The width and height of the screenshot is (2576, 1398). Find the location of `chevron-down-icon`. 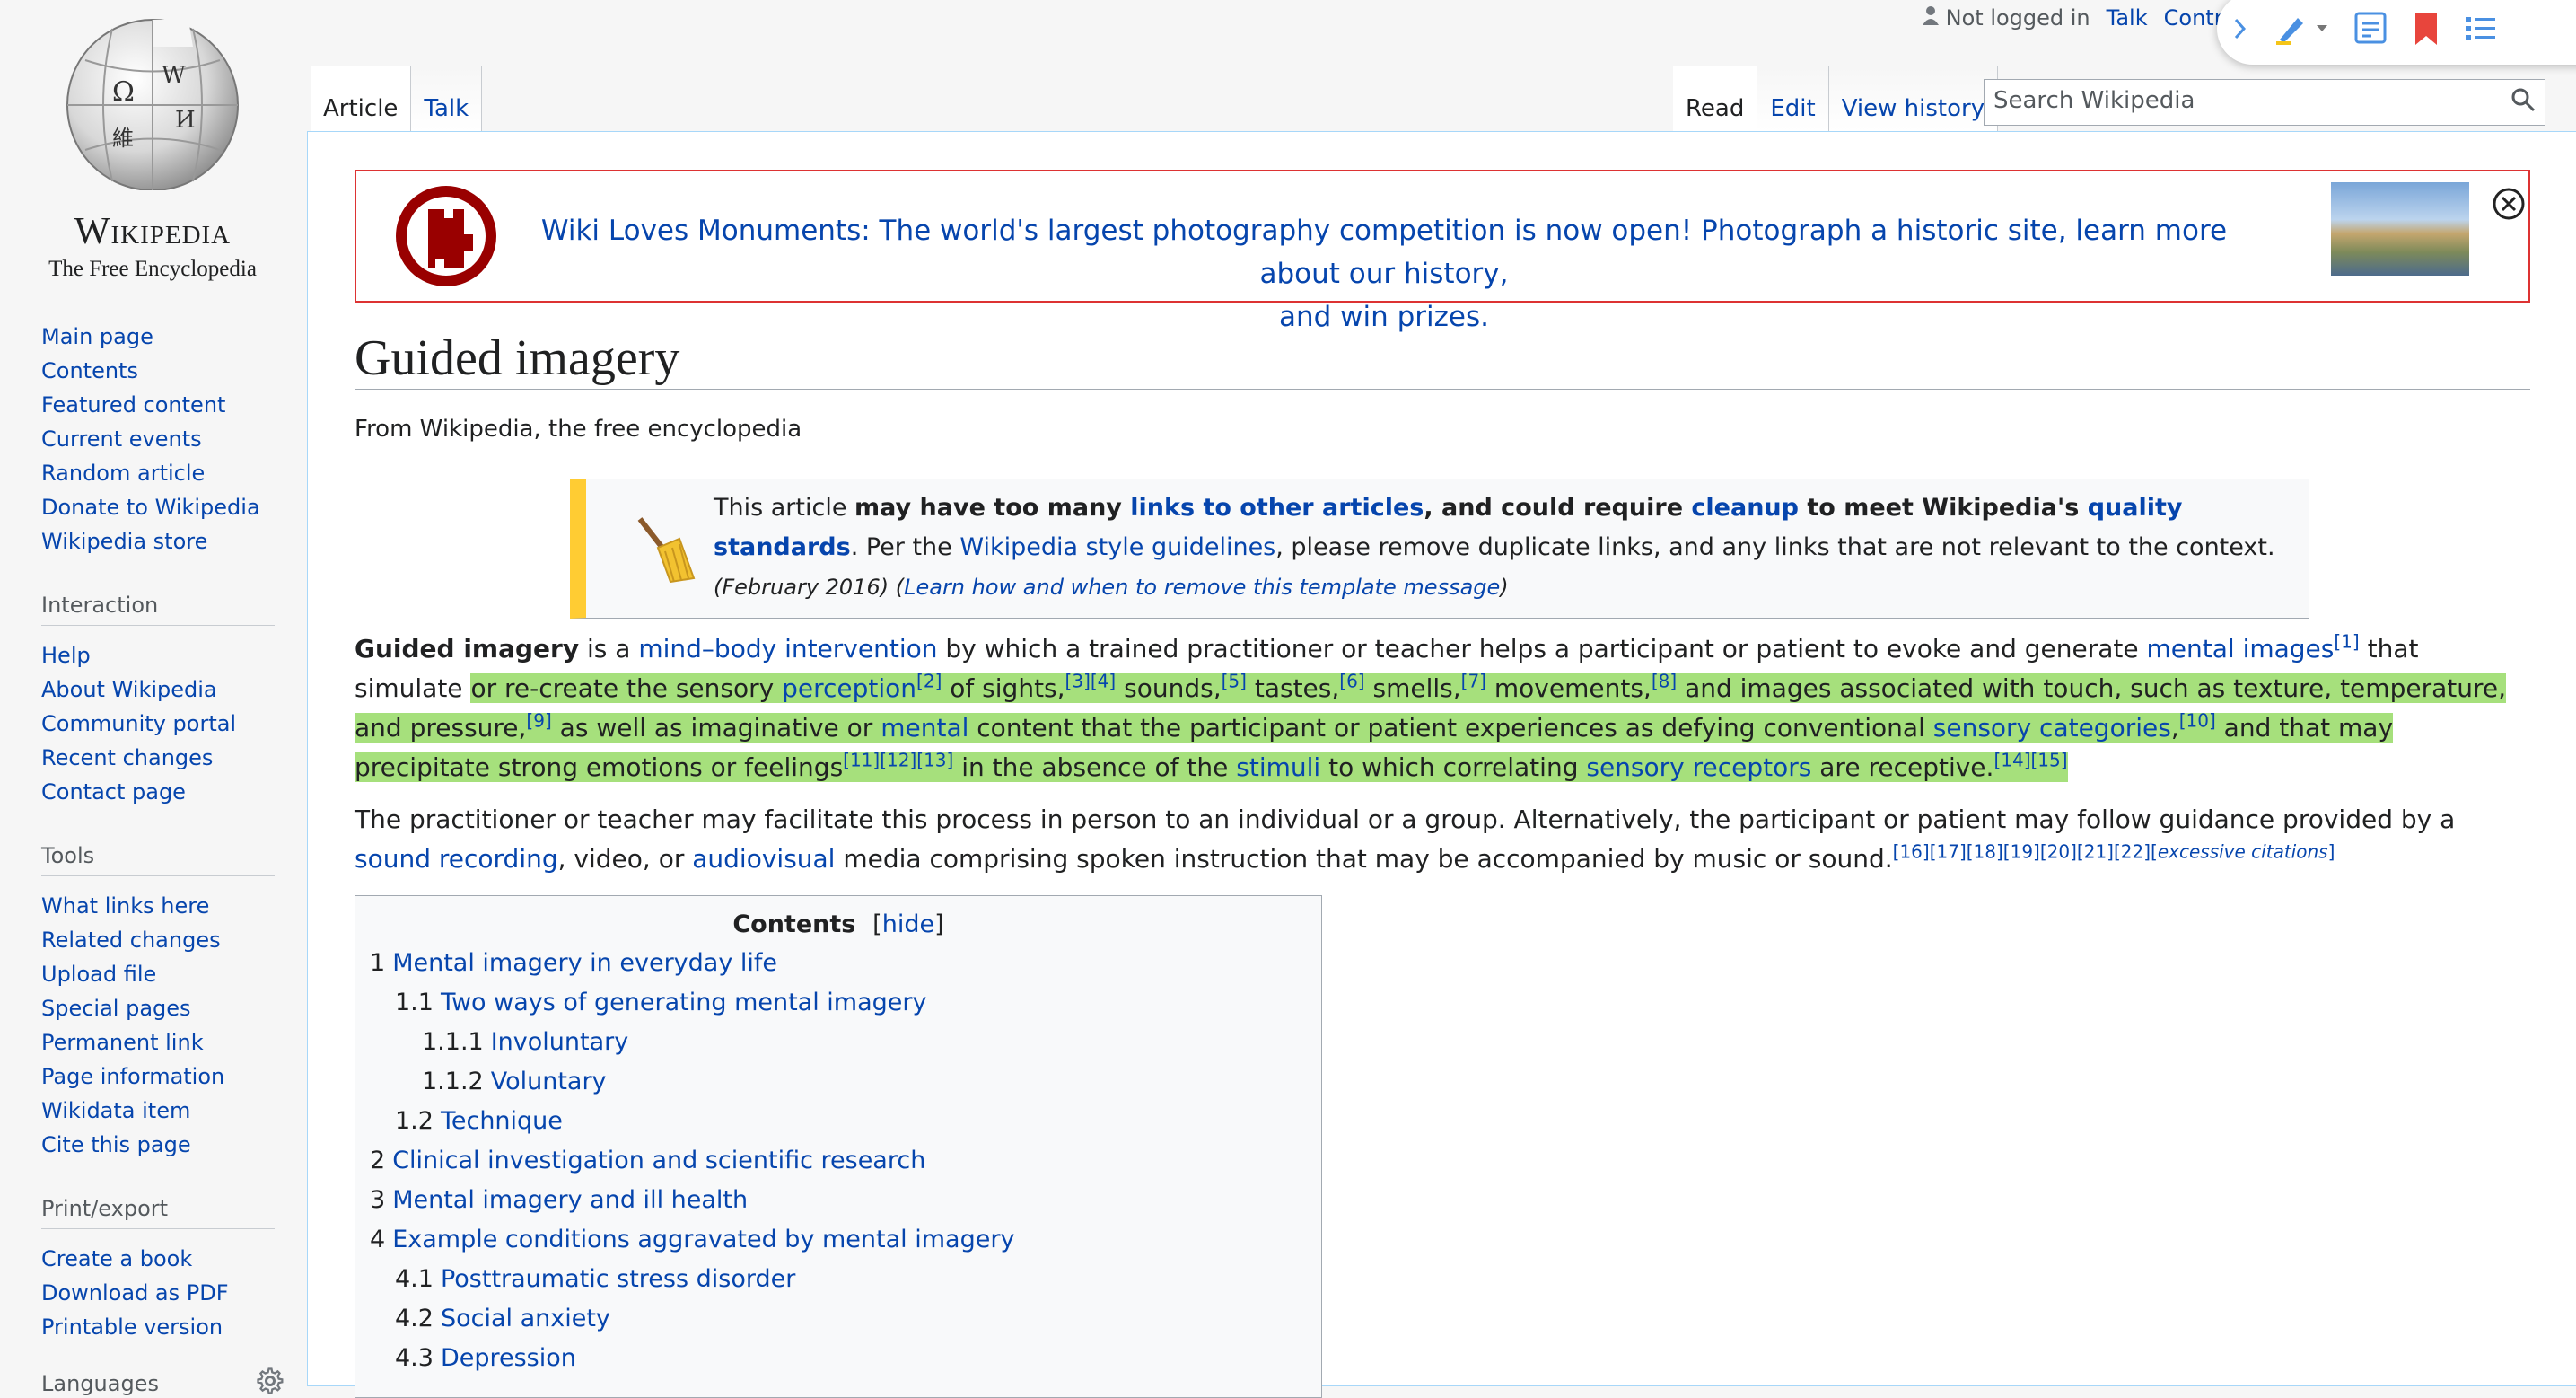

chevron-down-icon is located at coordinates (2322, 28).